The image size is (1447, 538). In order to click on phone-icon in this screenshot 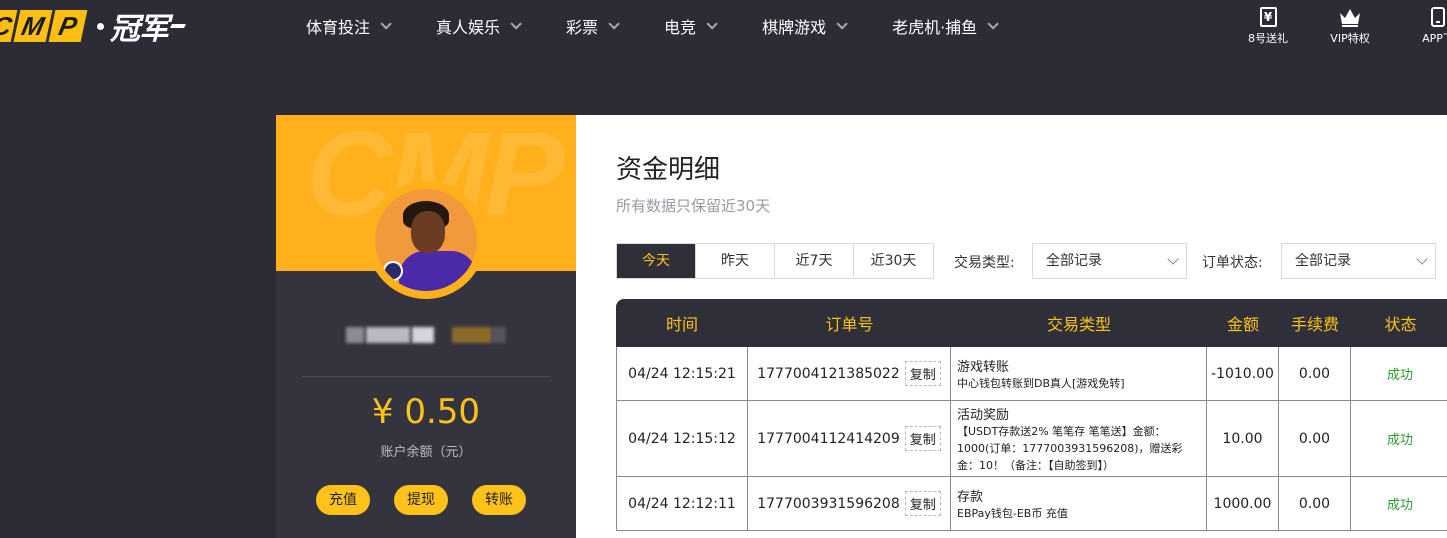, I will do `click(1438, 17)`.